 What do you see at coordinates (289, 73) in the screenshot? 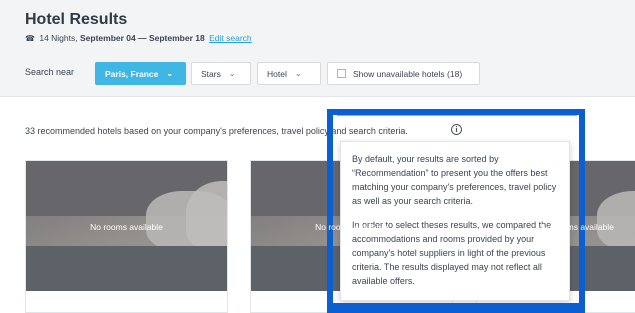
I see `hotel-dropdown: Hotel ⌄` at bounding box center [289, 73].